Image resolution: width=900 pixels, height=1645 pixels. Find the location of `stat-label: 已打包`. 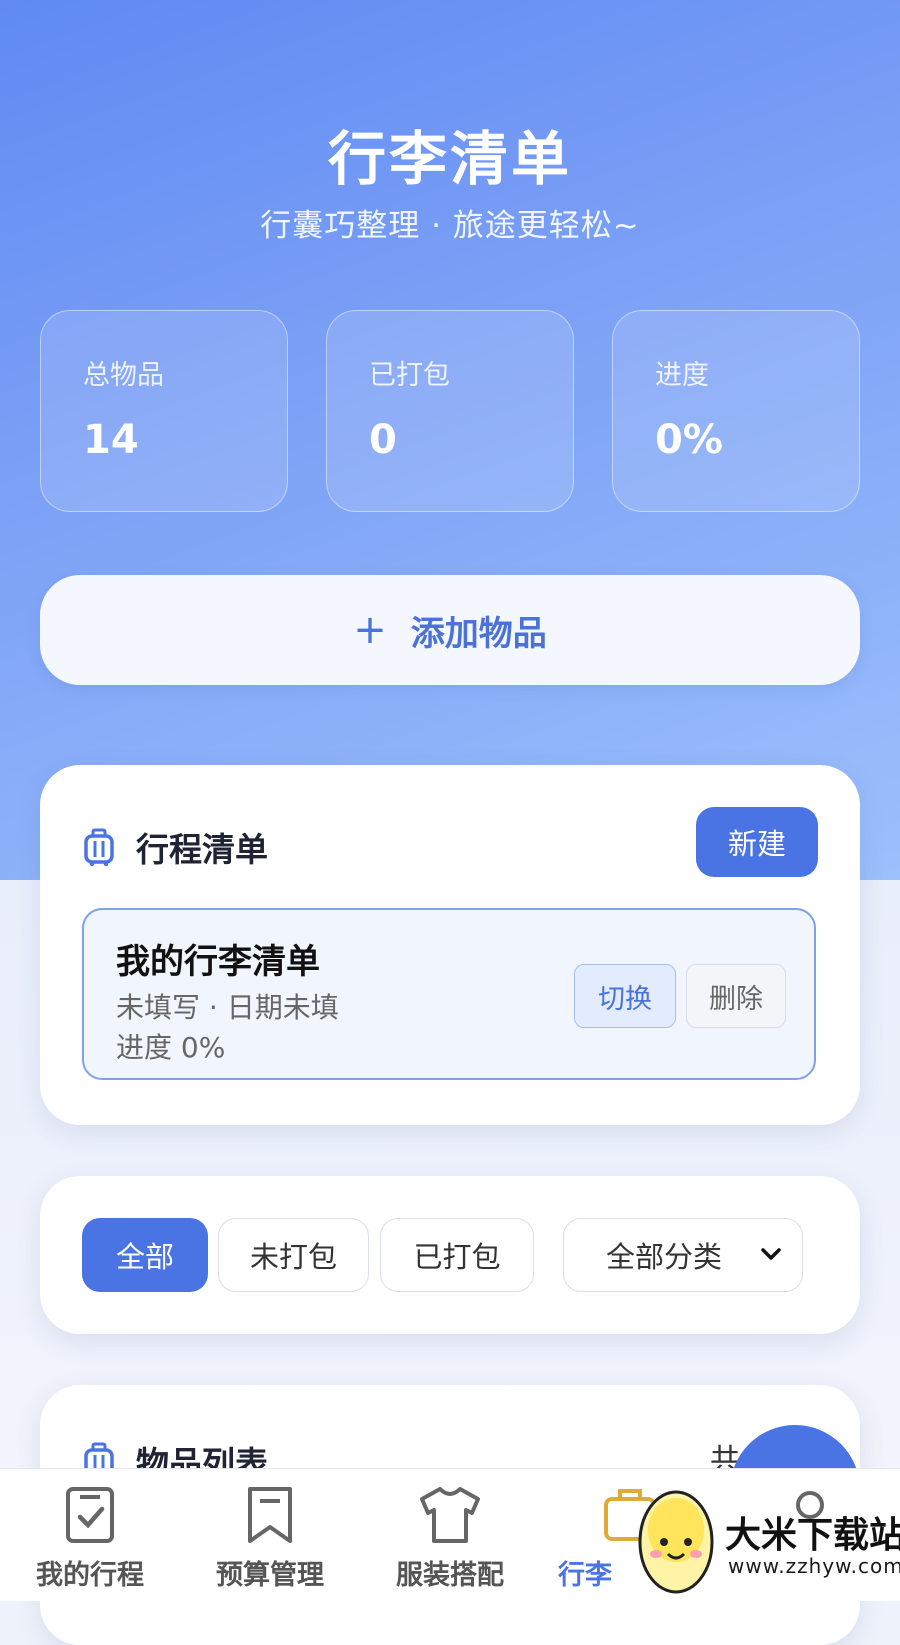

stat-label: 已打包 is located at coordinates (409, 375).